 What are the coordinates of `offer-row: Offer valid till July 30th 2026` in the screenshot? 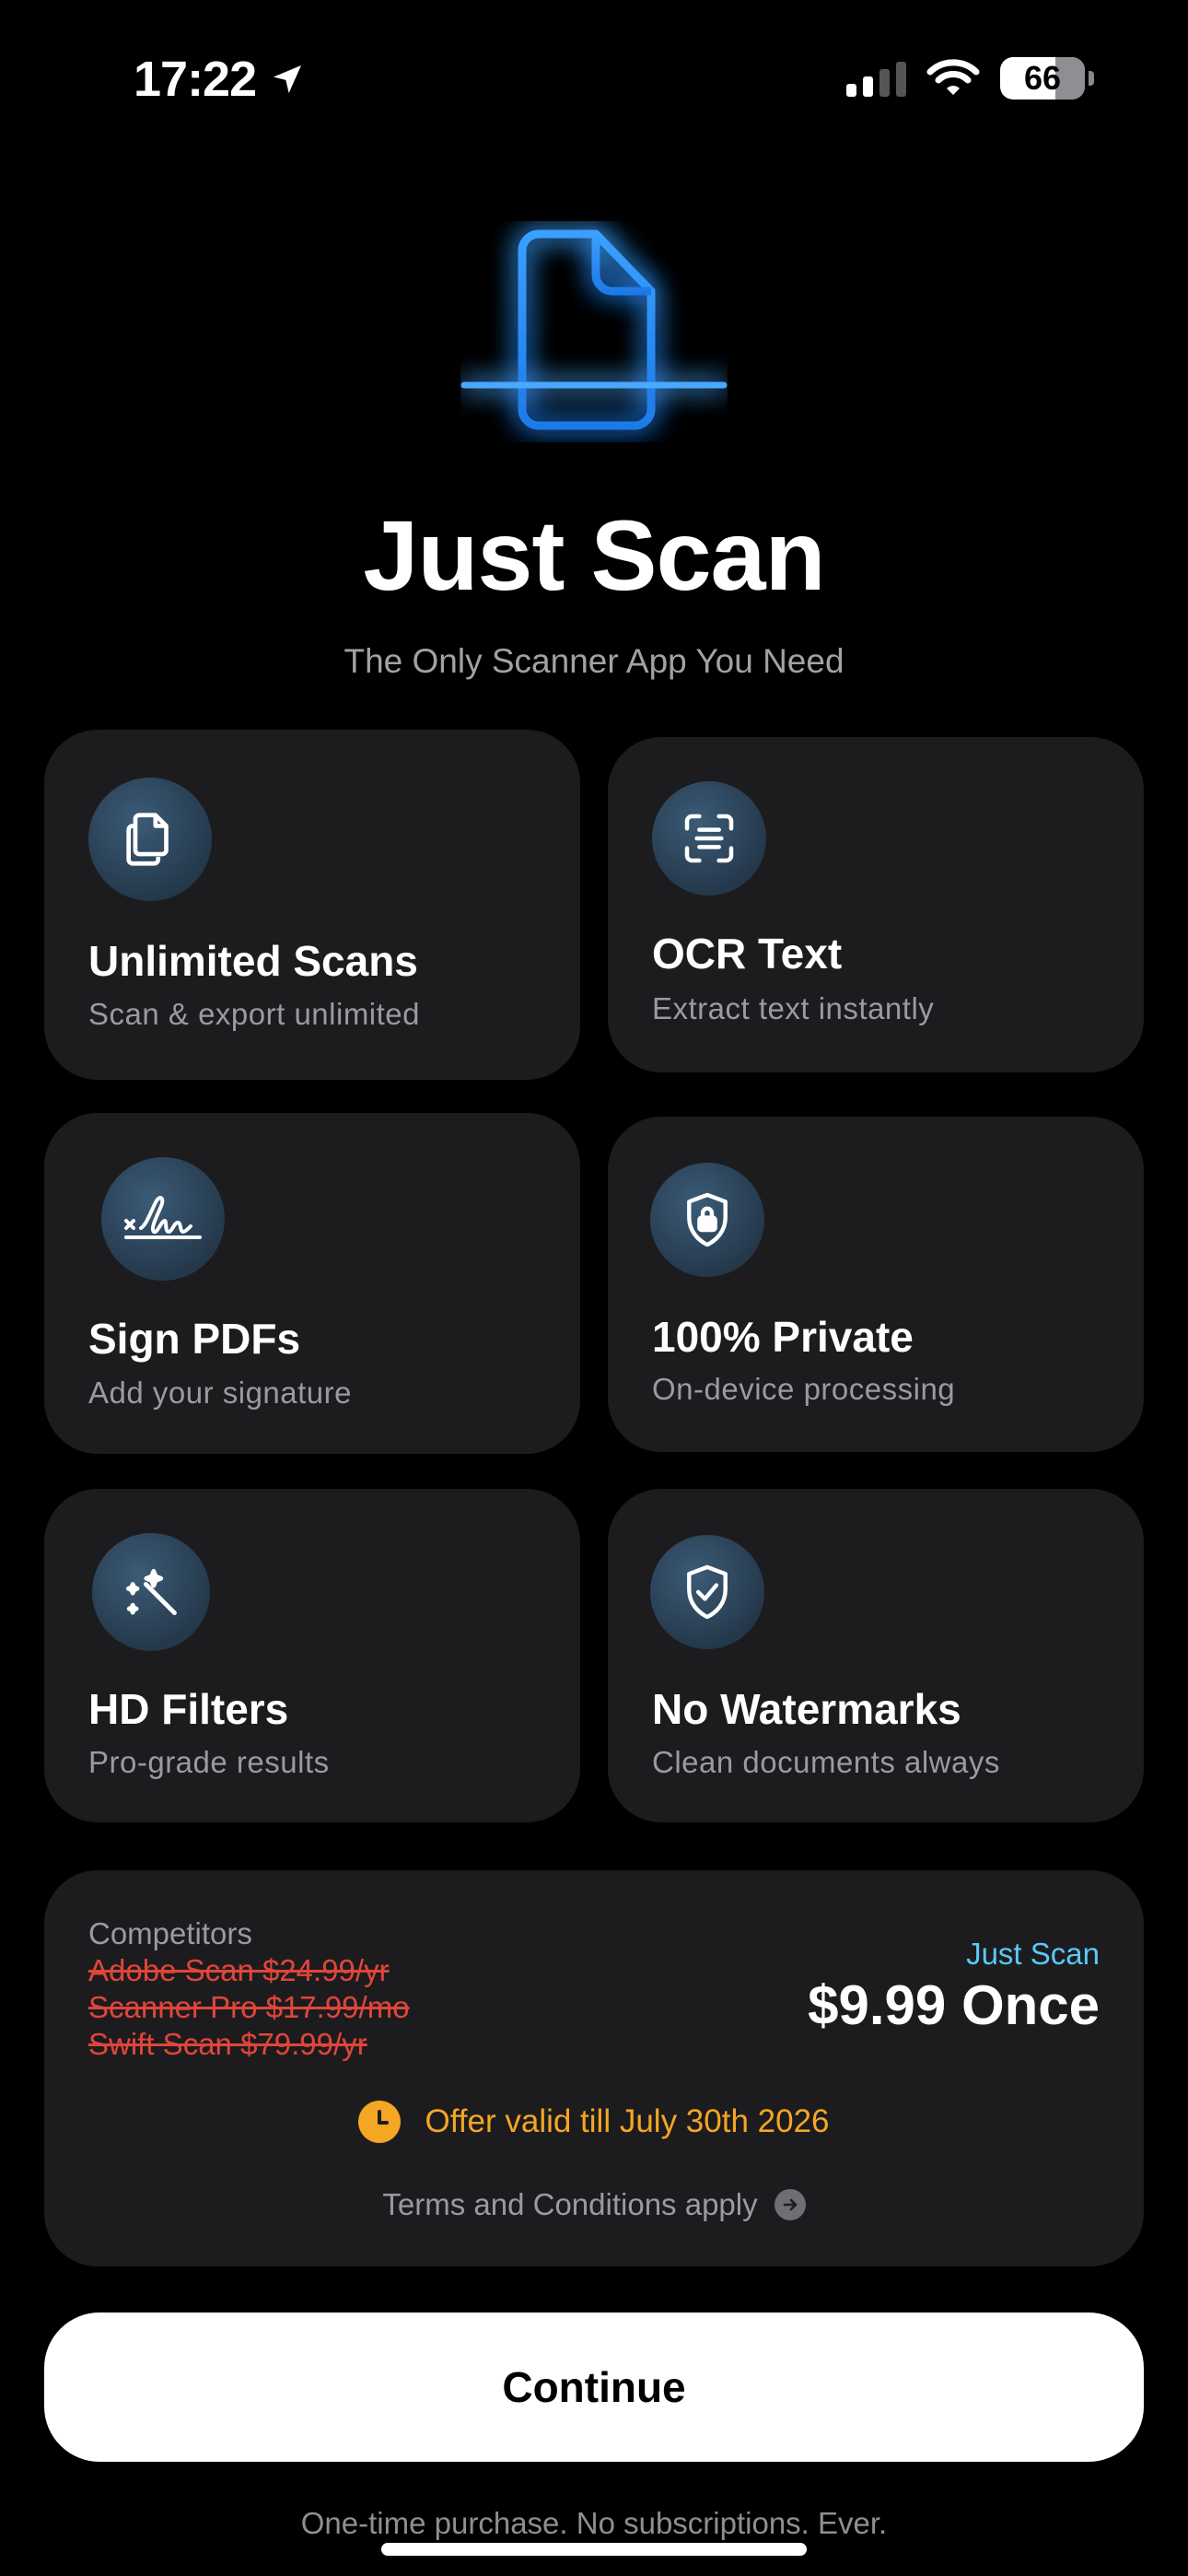 It's located at (594, 2122).